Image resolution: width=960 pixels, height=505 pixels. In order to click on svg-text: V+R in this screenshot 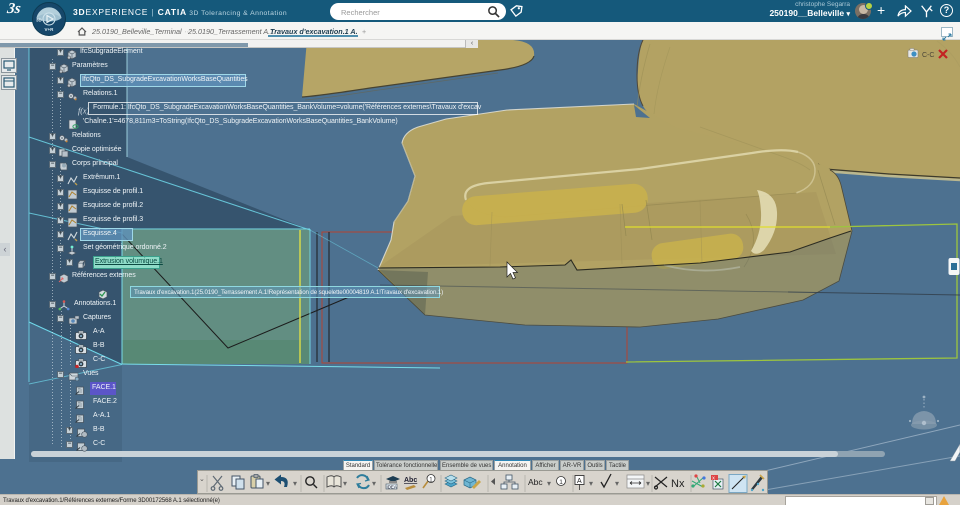, I will do `click(50, 29)`.